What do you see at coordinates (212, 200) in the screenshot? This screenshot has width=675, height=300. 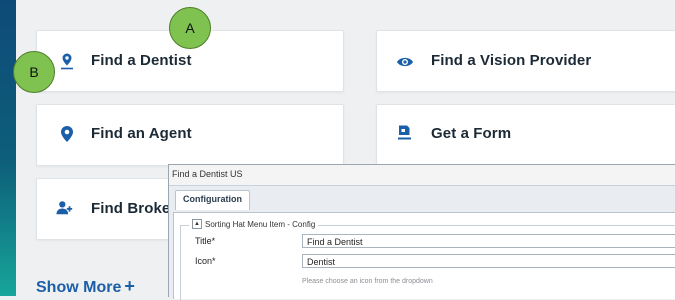 I see `tab-configuration: Configuration` at bounding box center [212, 200].